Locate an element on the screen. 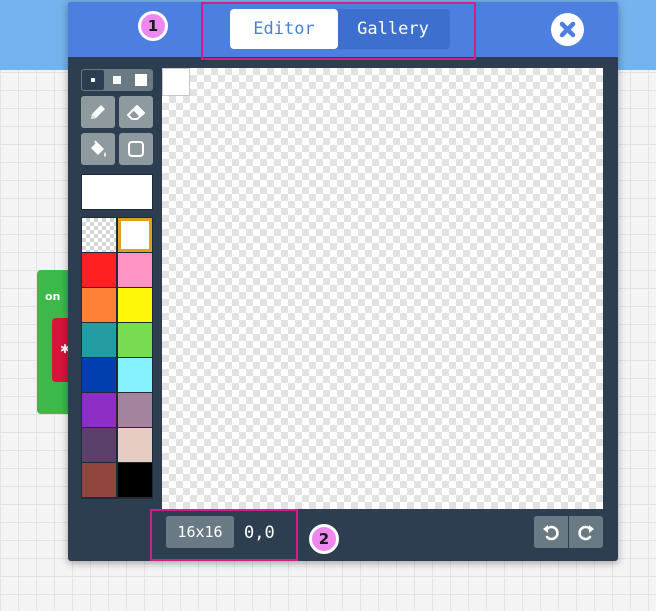  block-label: on is located at coordinates (53, 296).